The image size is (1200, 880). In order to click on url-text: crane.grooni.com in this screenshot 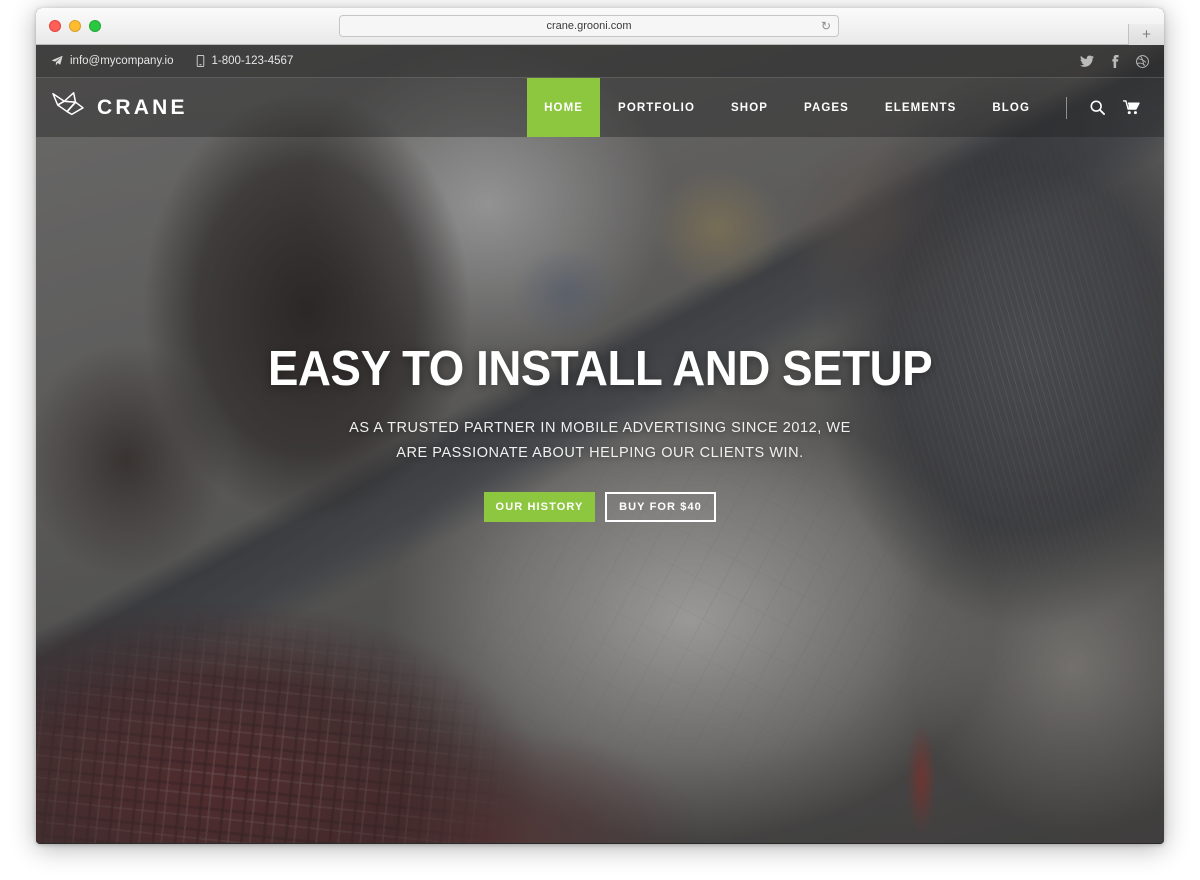, I will do `click(589, 26)`.